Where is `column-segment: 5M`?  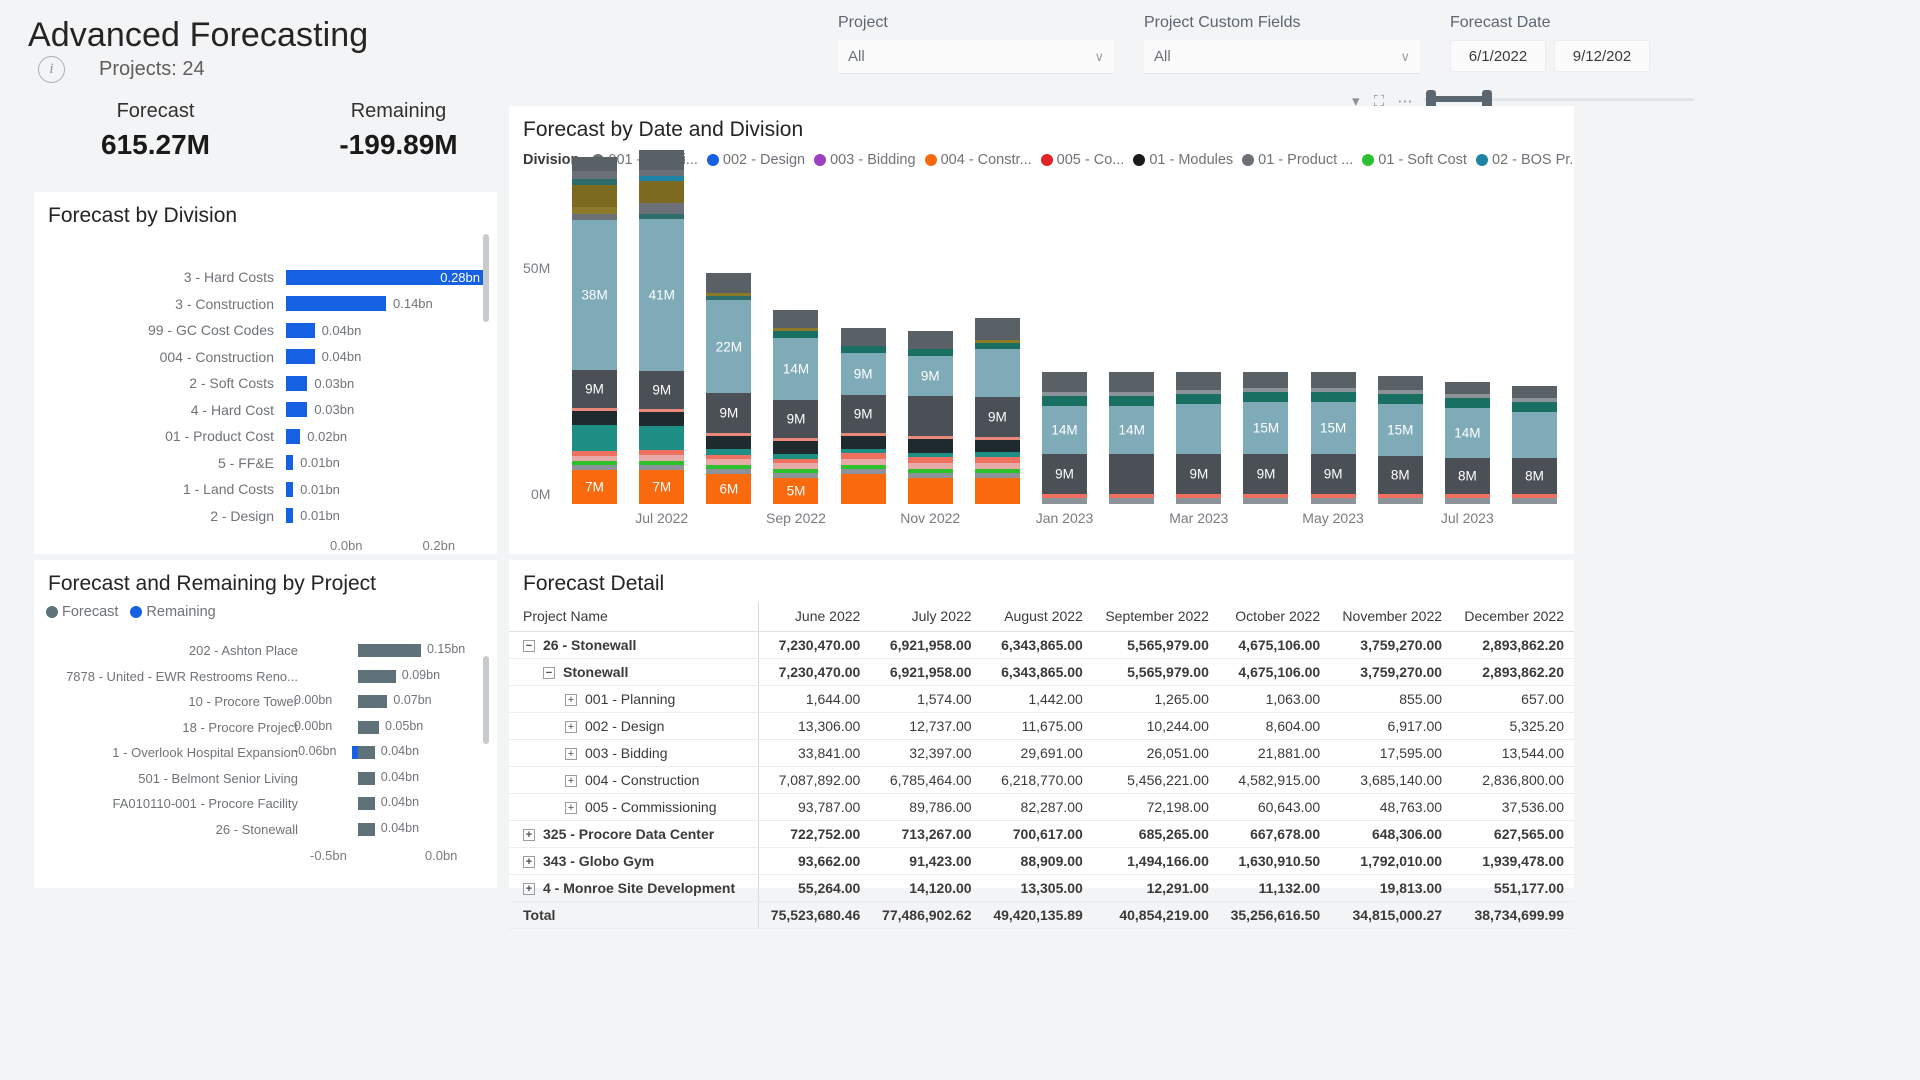 column-segment: 5M is located at coordinates (796, 491).